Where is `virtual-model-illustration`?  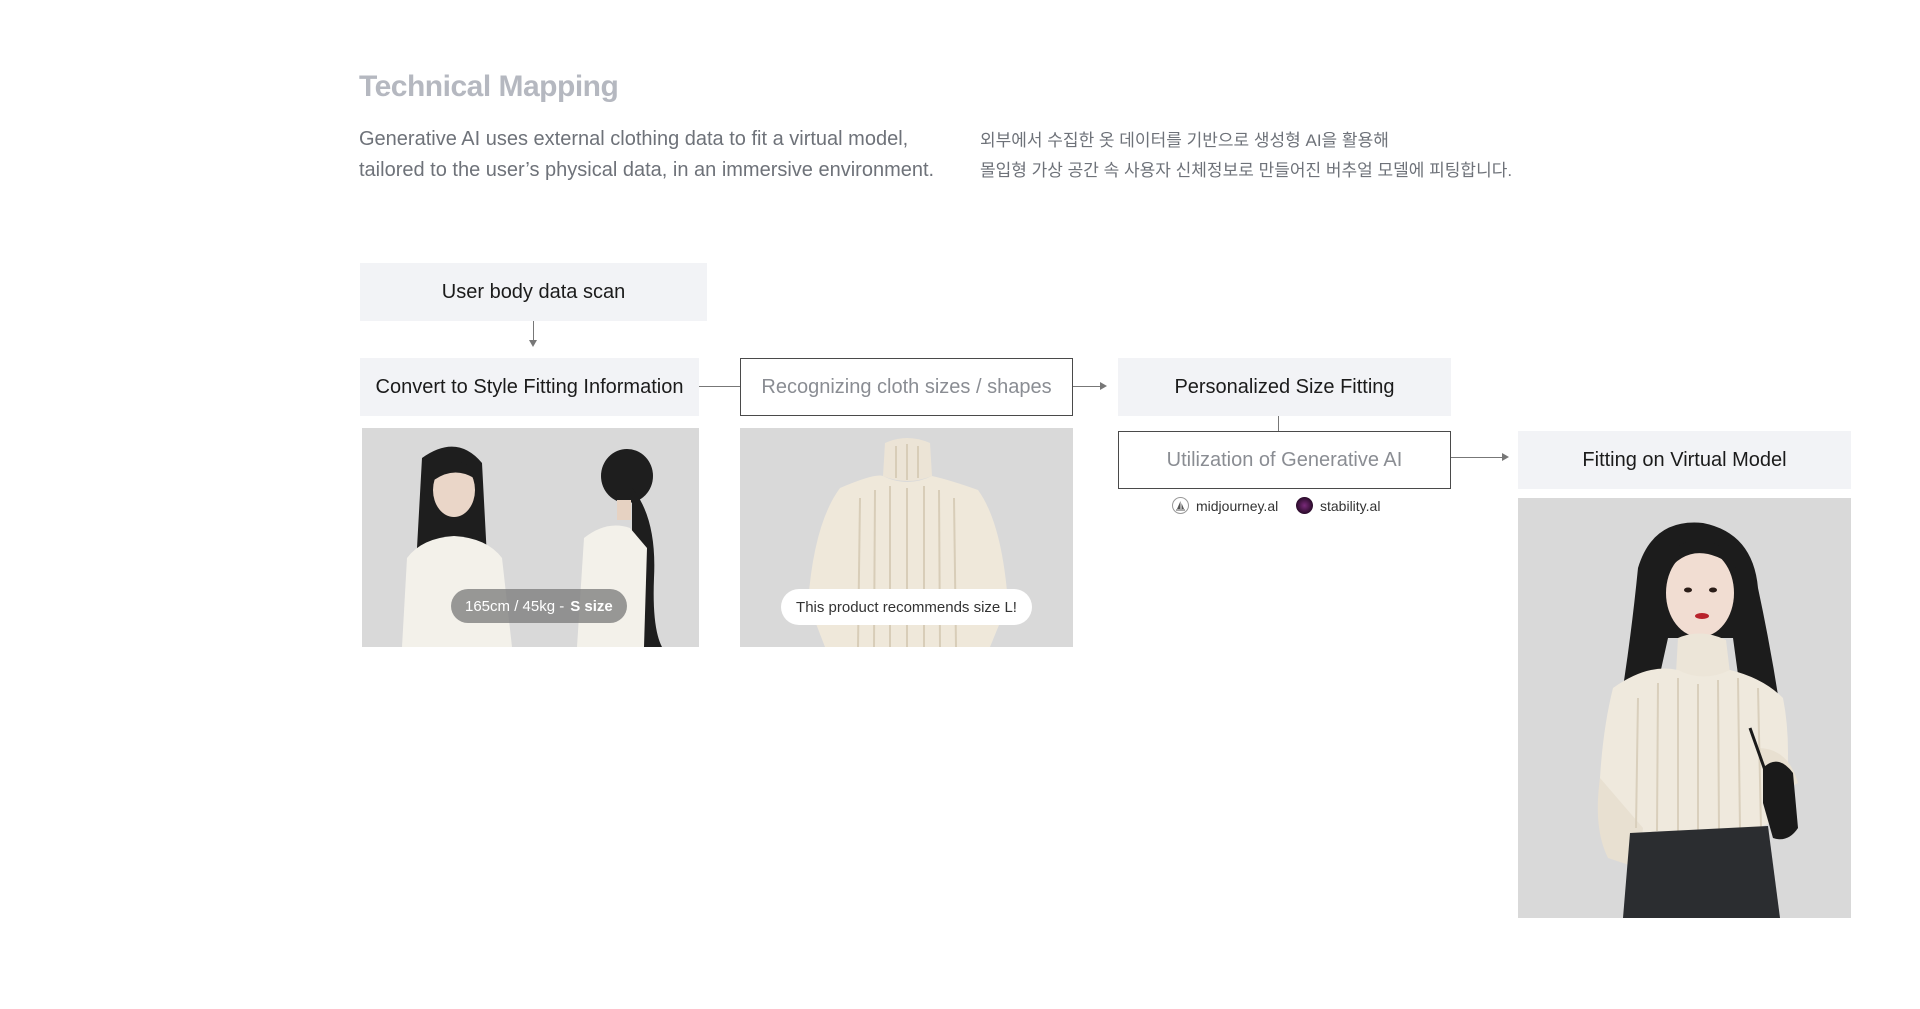 virtual-model-illustration is located at coordinates (1684, 708).